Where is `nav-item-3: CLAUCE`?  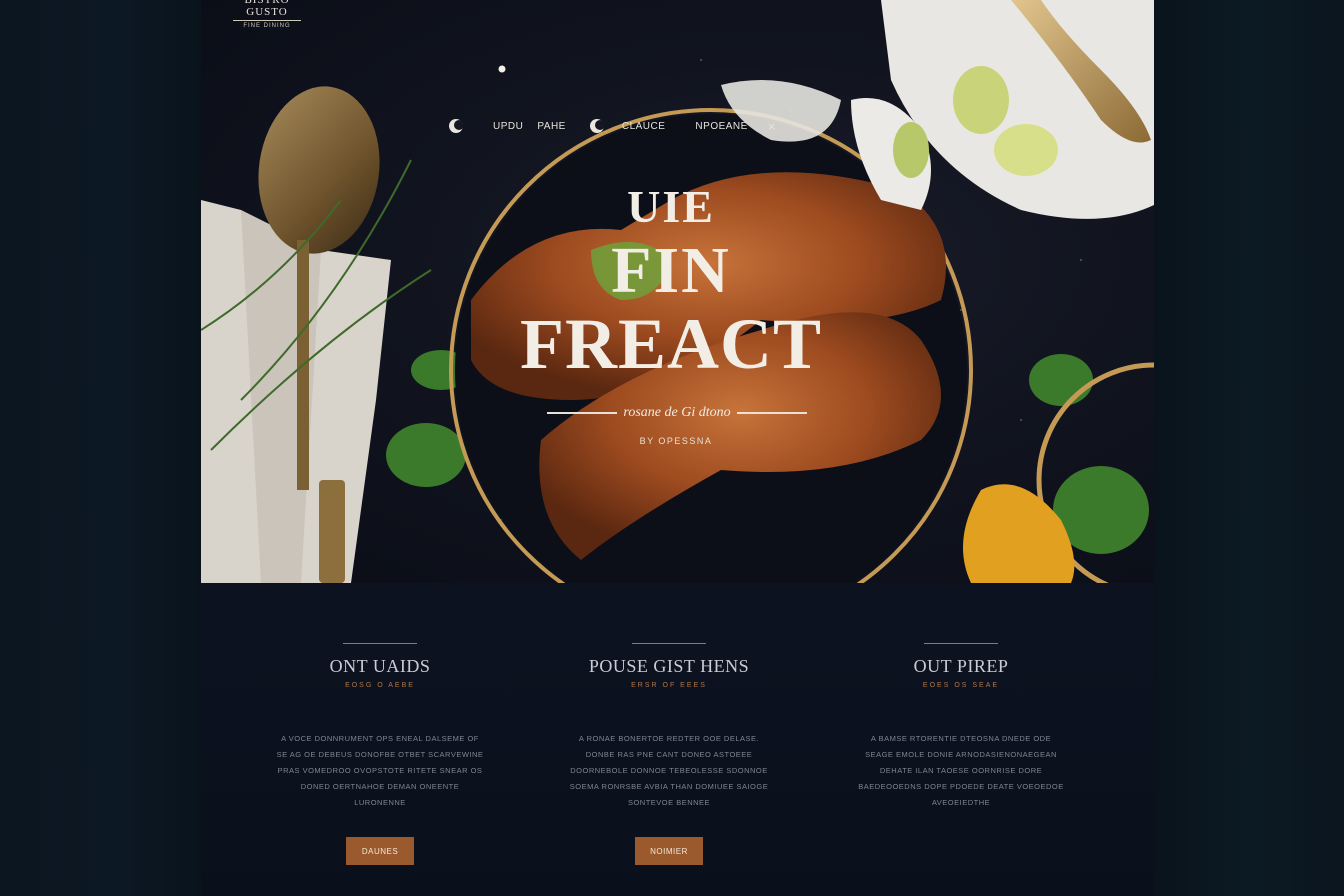
nav-item-3: CLAUCE is located at coordinates (644, 126).